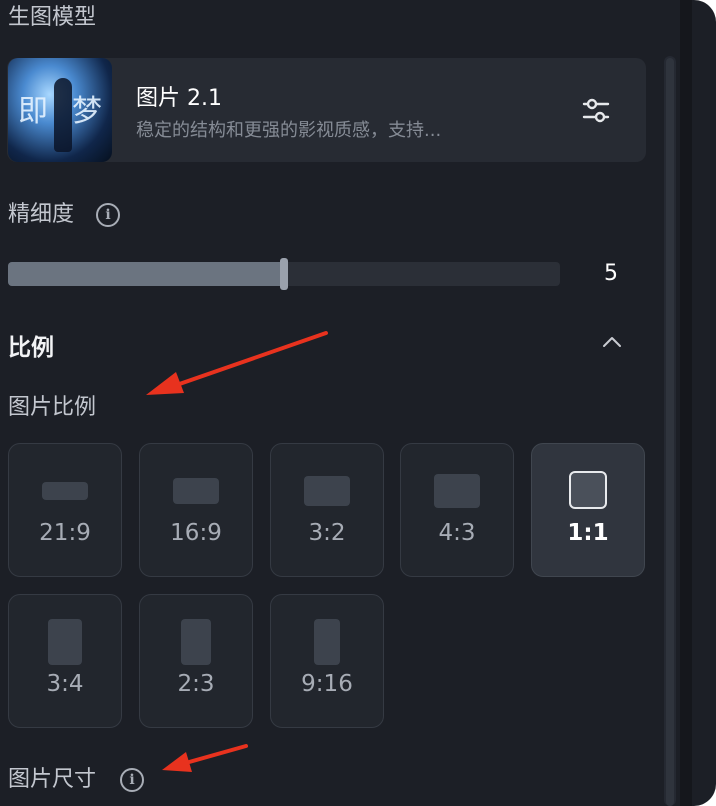 The height and width of the screenshot is (806, 716). What do you see at coordinates (205, 758) in the screenshot?
I see `annotation-arrow-size` at bounding box center [205, 758].